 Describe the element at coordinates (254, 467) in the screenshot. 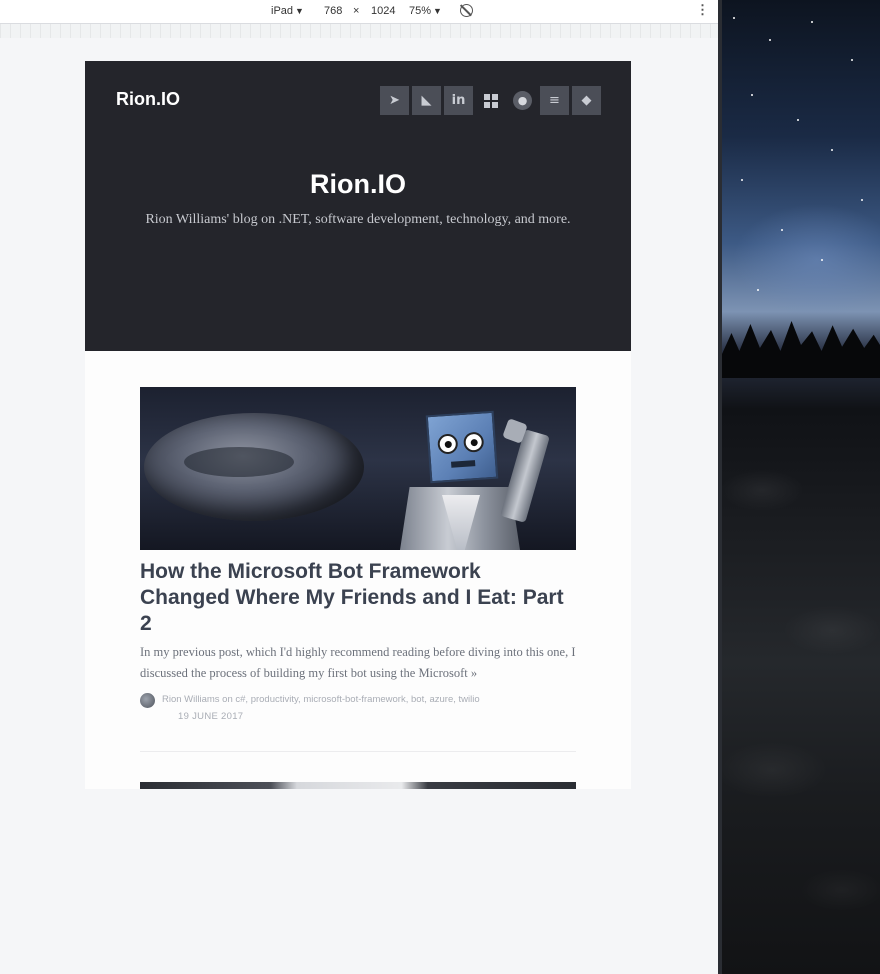

I see `planet-illustration` at that location.